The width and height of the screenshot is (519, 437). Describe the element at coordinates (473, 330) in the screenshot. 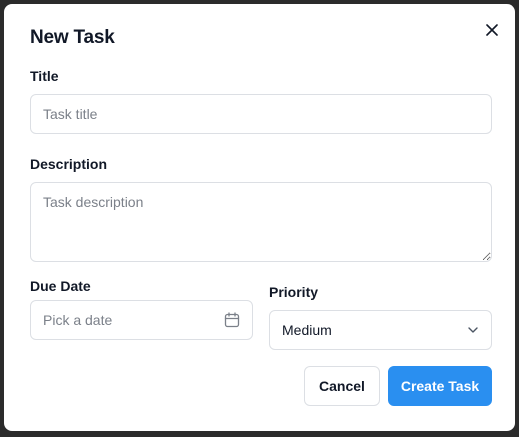

I see `chevron-down-icon` at that location.